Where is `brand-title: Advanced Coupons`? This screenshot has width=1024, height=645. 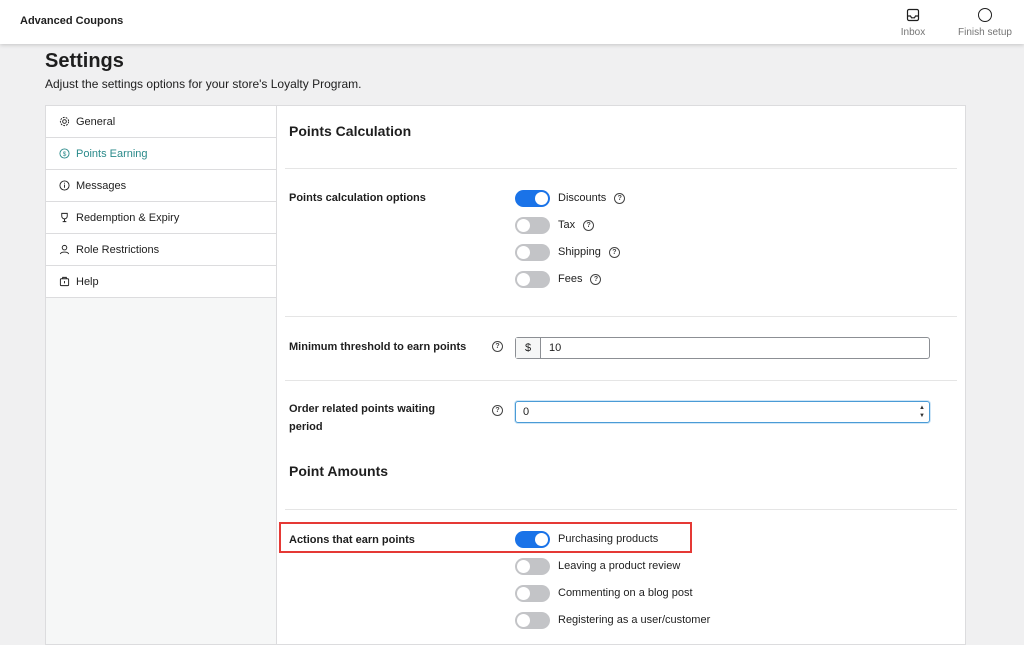
brand-title: Advanced Coupons is located at coordinates (72, 21).